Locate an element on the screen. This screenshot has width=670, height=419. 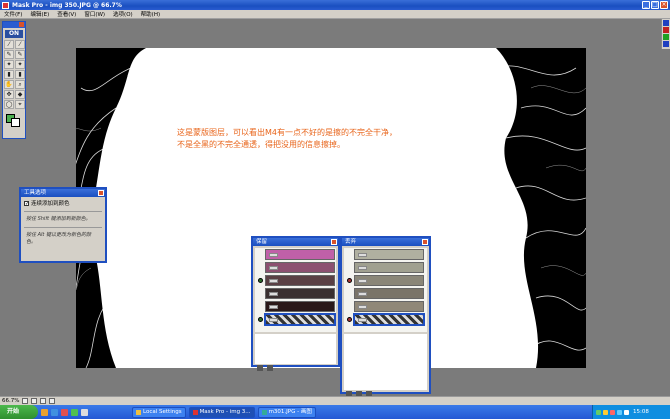
task-paint: m301.JPG - 画图 is located at coordinates (286, 412).